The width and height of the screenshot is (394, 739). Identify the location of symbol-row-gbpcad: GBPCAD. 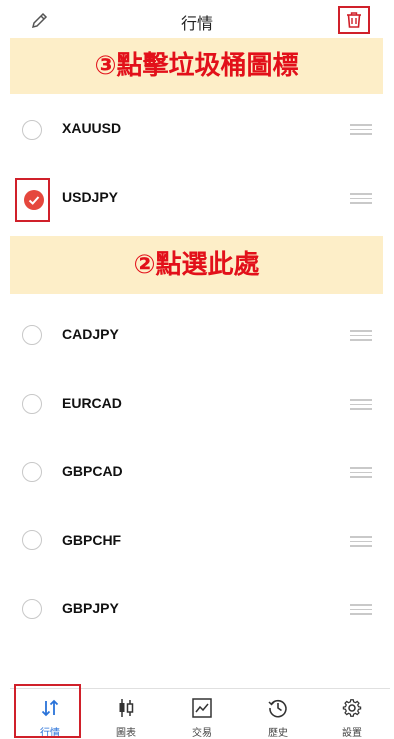
(197, 471).